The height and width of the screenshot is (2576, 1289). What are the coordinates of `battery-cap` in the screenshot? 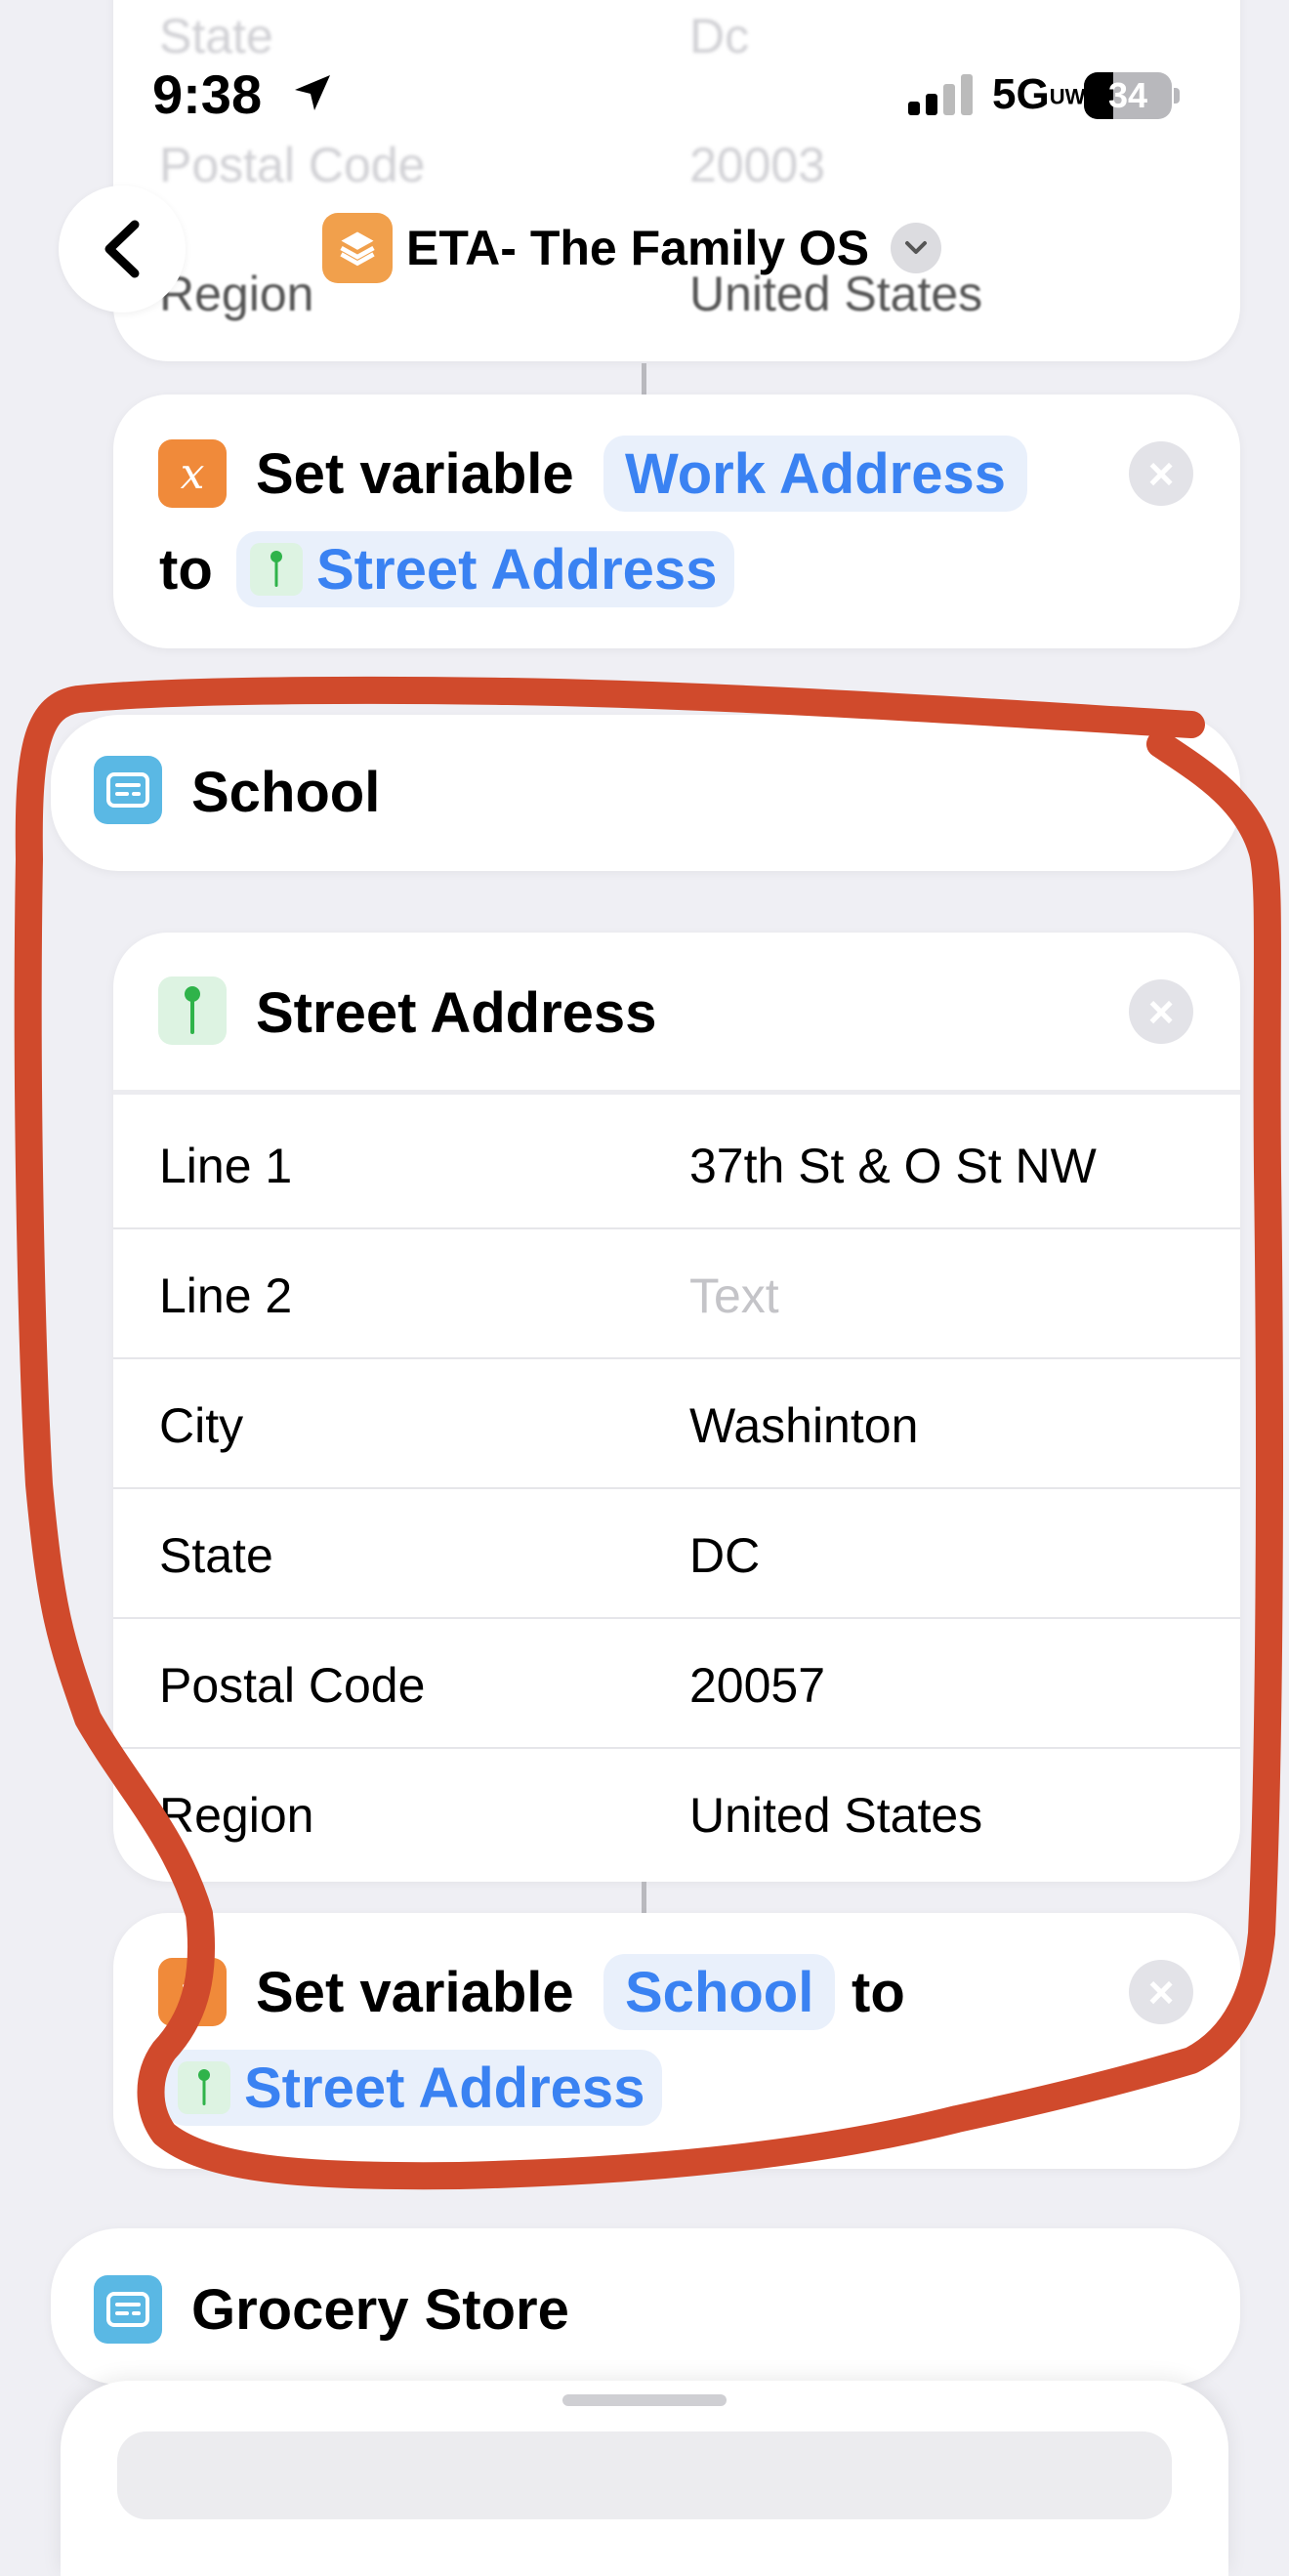 It's located at (1177, 96).